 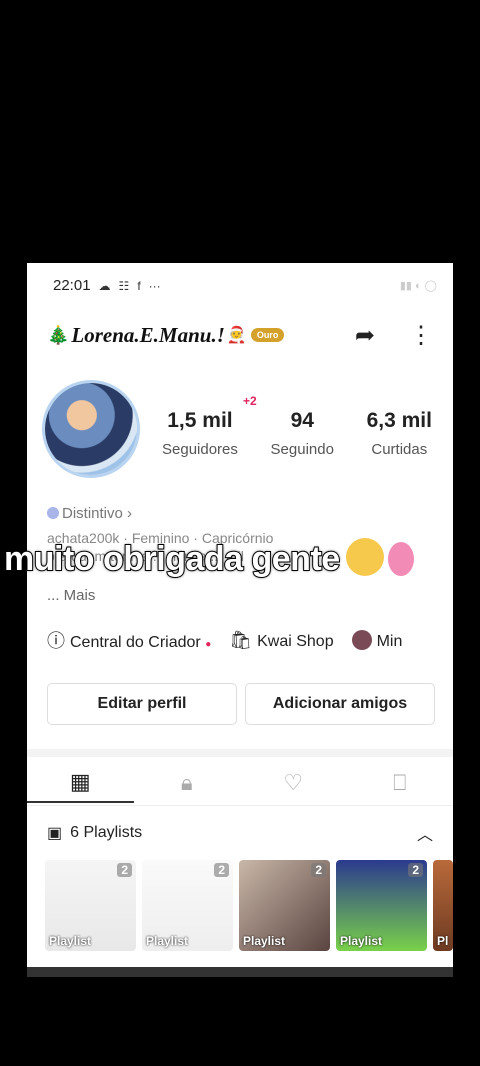 I want to click on tab-liked: ♡, so click(x=293, y=783).